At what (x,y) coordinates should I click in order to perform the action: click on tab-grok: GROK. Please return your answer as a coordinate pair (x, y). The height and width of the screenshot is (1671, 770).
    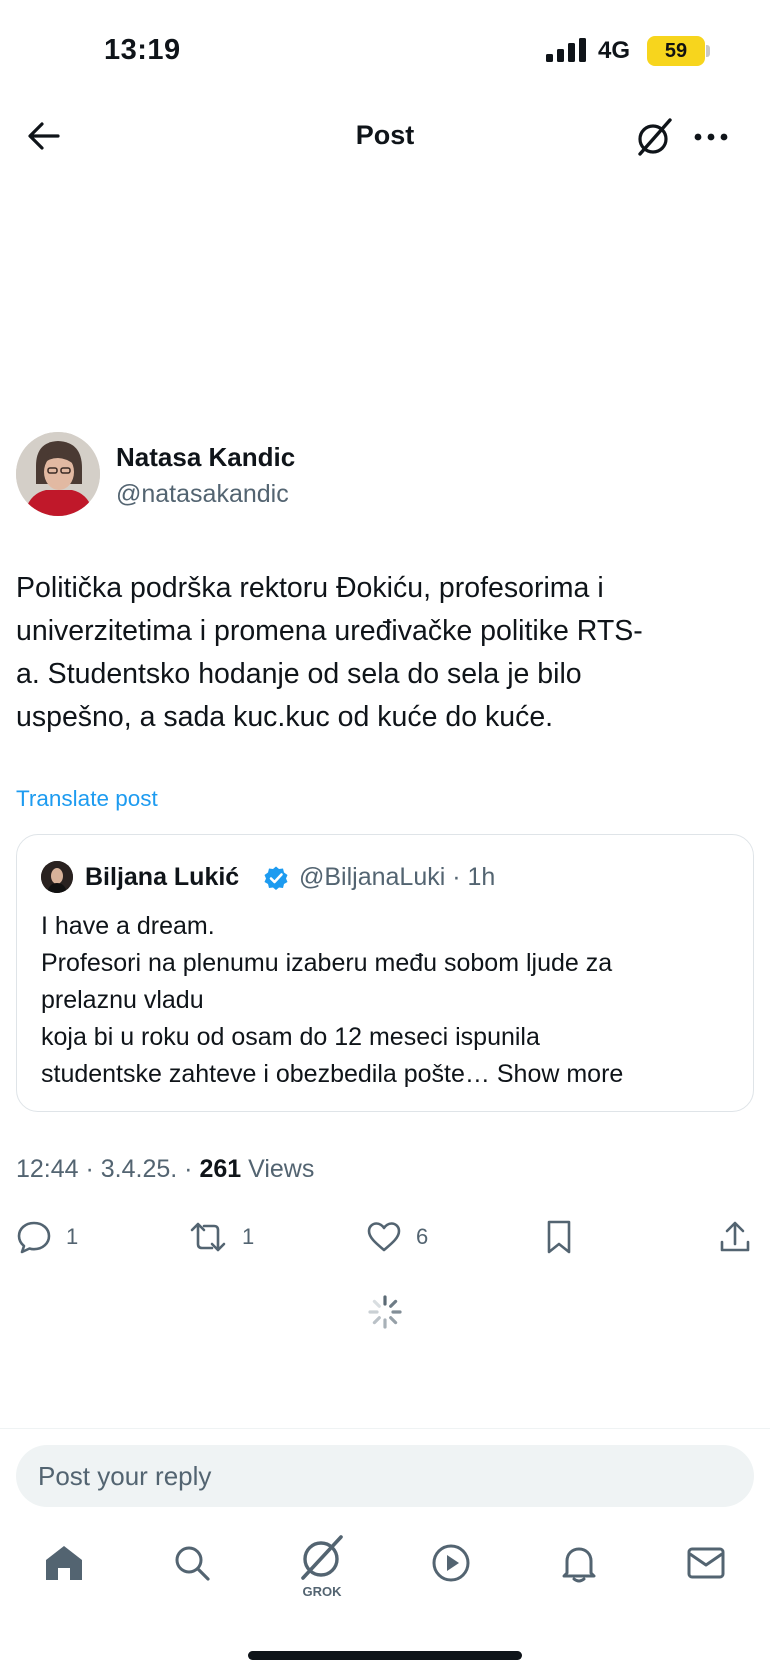
    Looking at the image, I should click on (322, 1567).